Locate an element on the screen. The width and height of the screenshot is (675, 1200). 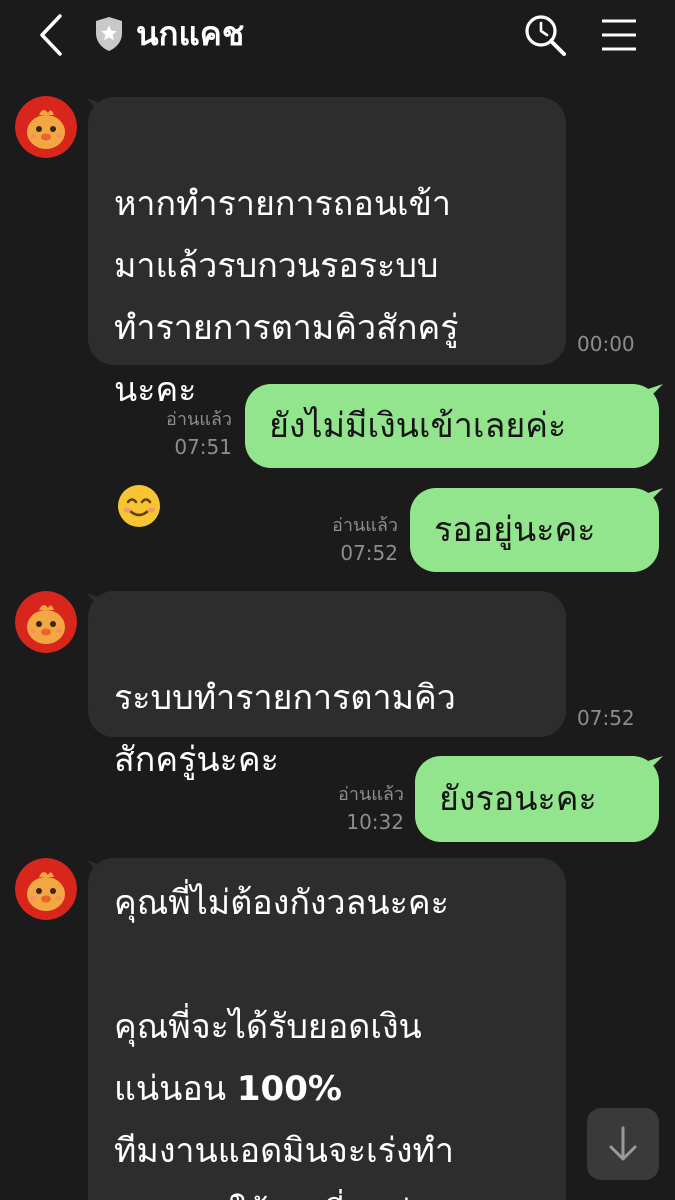
message-bubble-outgoing: ยังไม่มีเงินเข้าเลยค่ะ is located at coordinates (452, 426).